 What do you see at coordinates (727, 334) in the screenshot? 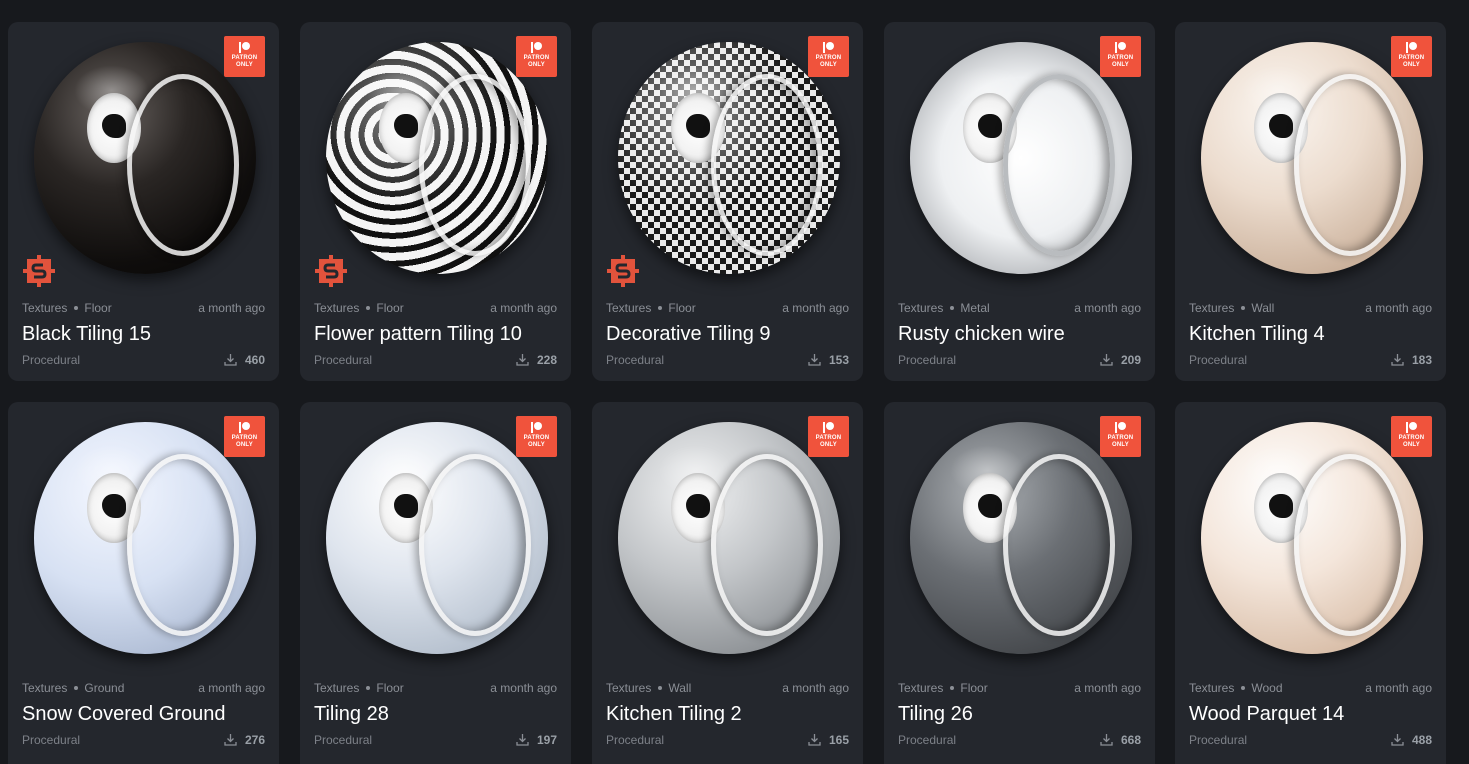
I see `texture-title: Decorative Tiling 9` at bounding box center [727, 334].